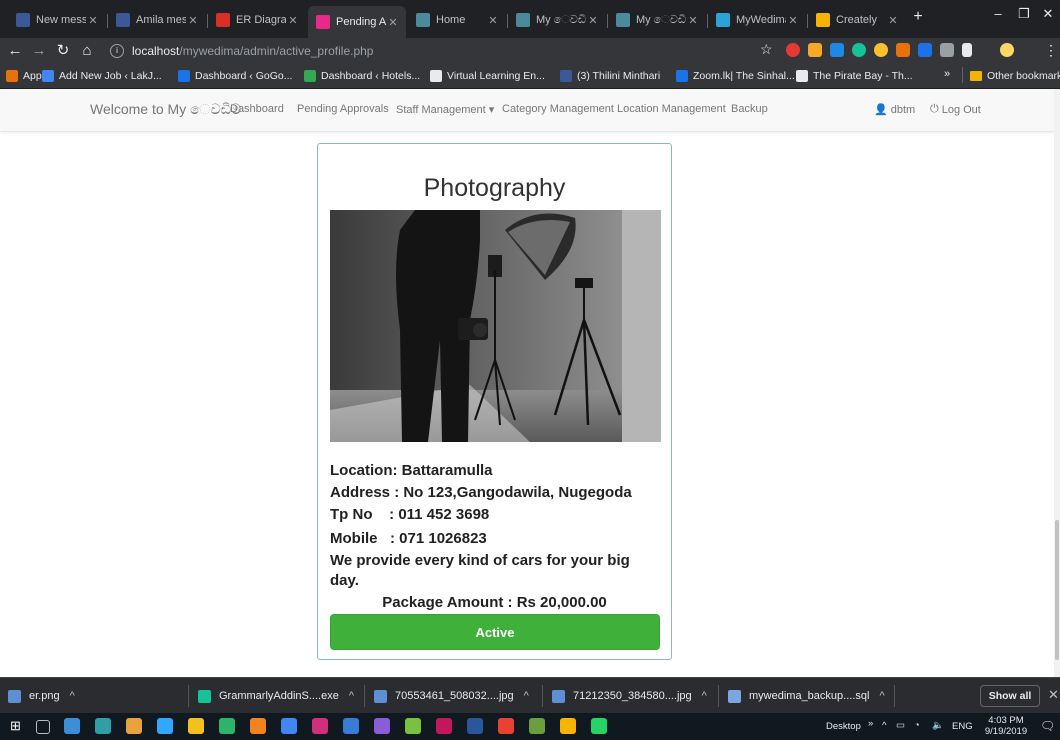 The height and width of the screenshot is (740, 1060). What do you see at coordinates (1057, 590) in the screenshot?
I see `scrollbar-thumb` at bounding box center [1057, 590].